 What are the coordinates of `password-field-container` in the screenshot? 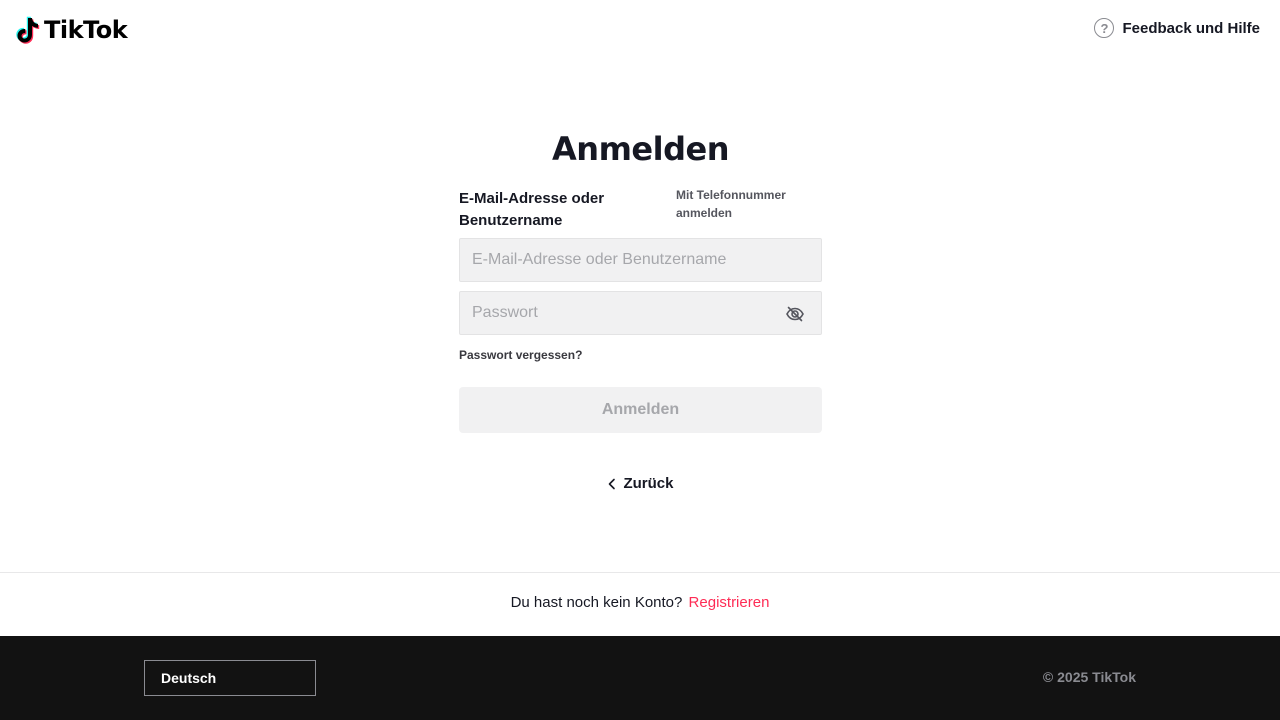 It's located at (640, 313).